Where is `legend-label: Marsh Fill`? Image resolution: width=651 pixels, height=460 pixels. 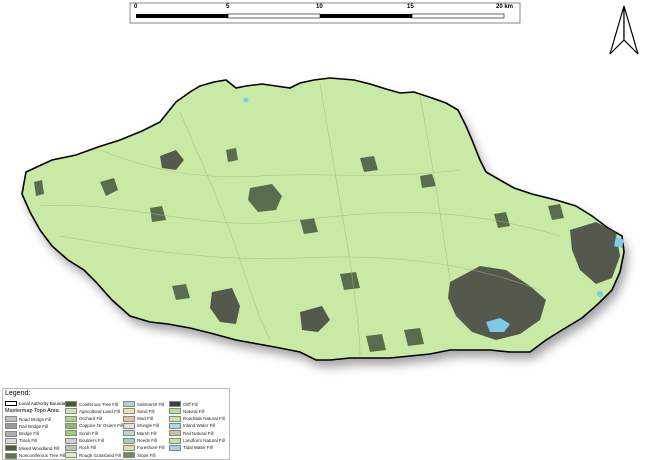 legend-label: Marsh Fill is located at coordinates (147, 433).